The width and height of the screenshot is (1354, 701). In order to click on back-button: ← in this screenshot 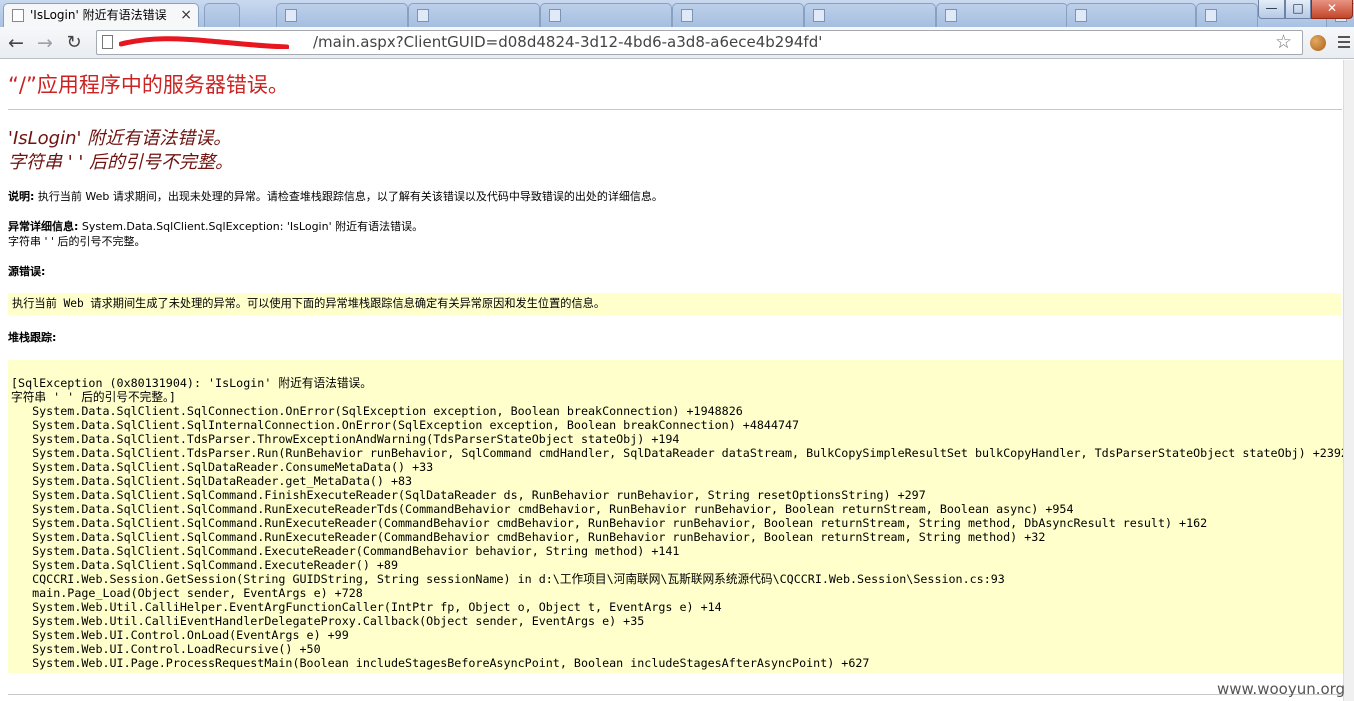, I will do `click(16, 43)`.